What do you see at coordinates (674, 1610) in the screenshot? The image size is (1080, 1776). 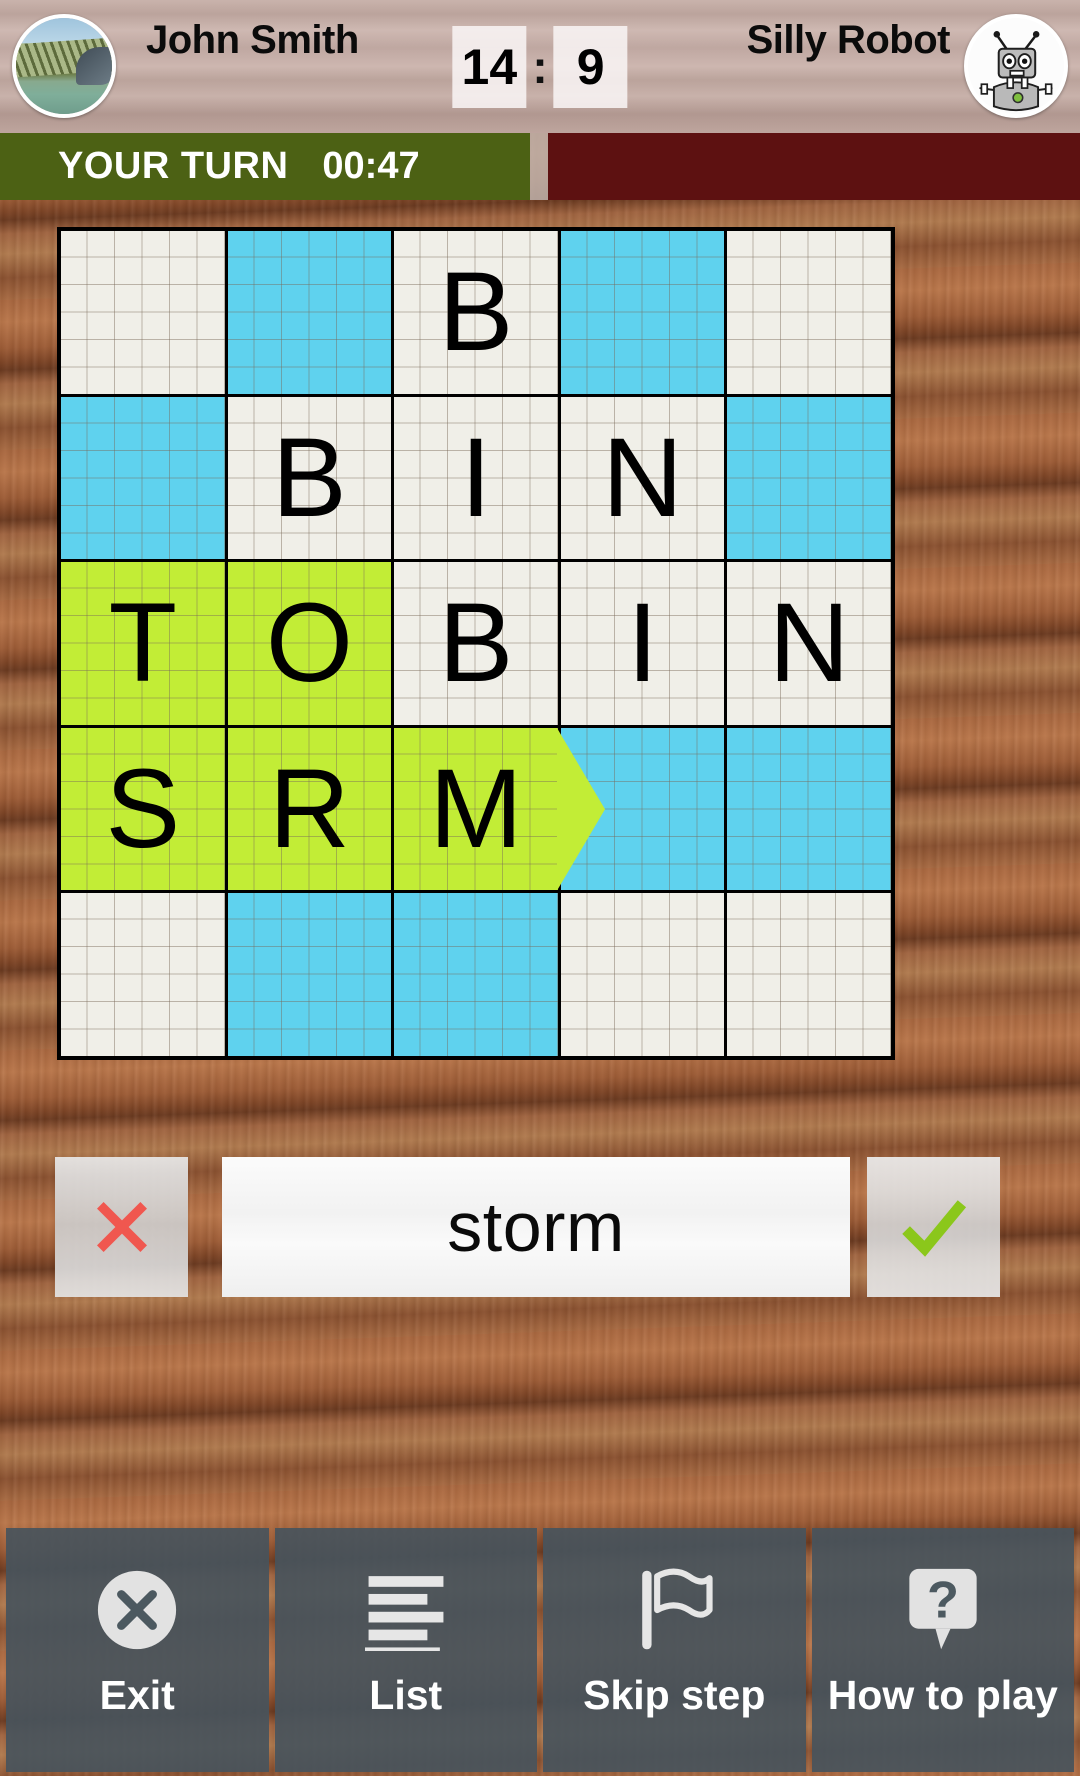 I see `flag-icon` at bounding box center [674, 1610].